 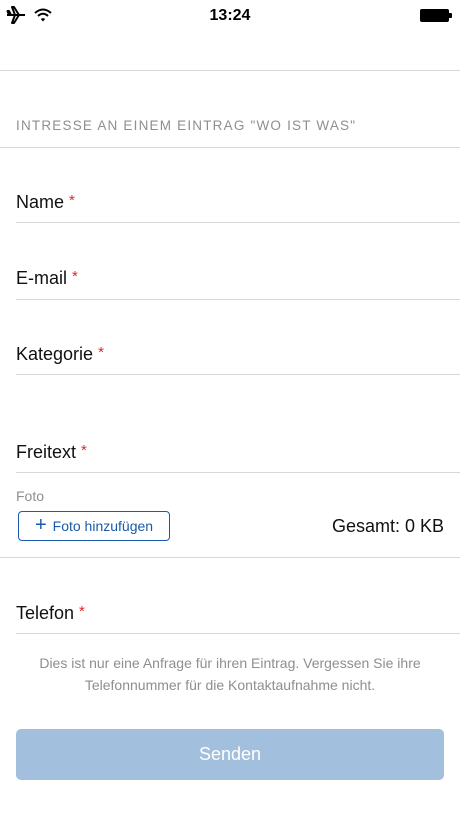 I want to click on name-label: Name *, so click(x=45, y=202).